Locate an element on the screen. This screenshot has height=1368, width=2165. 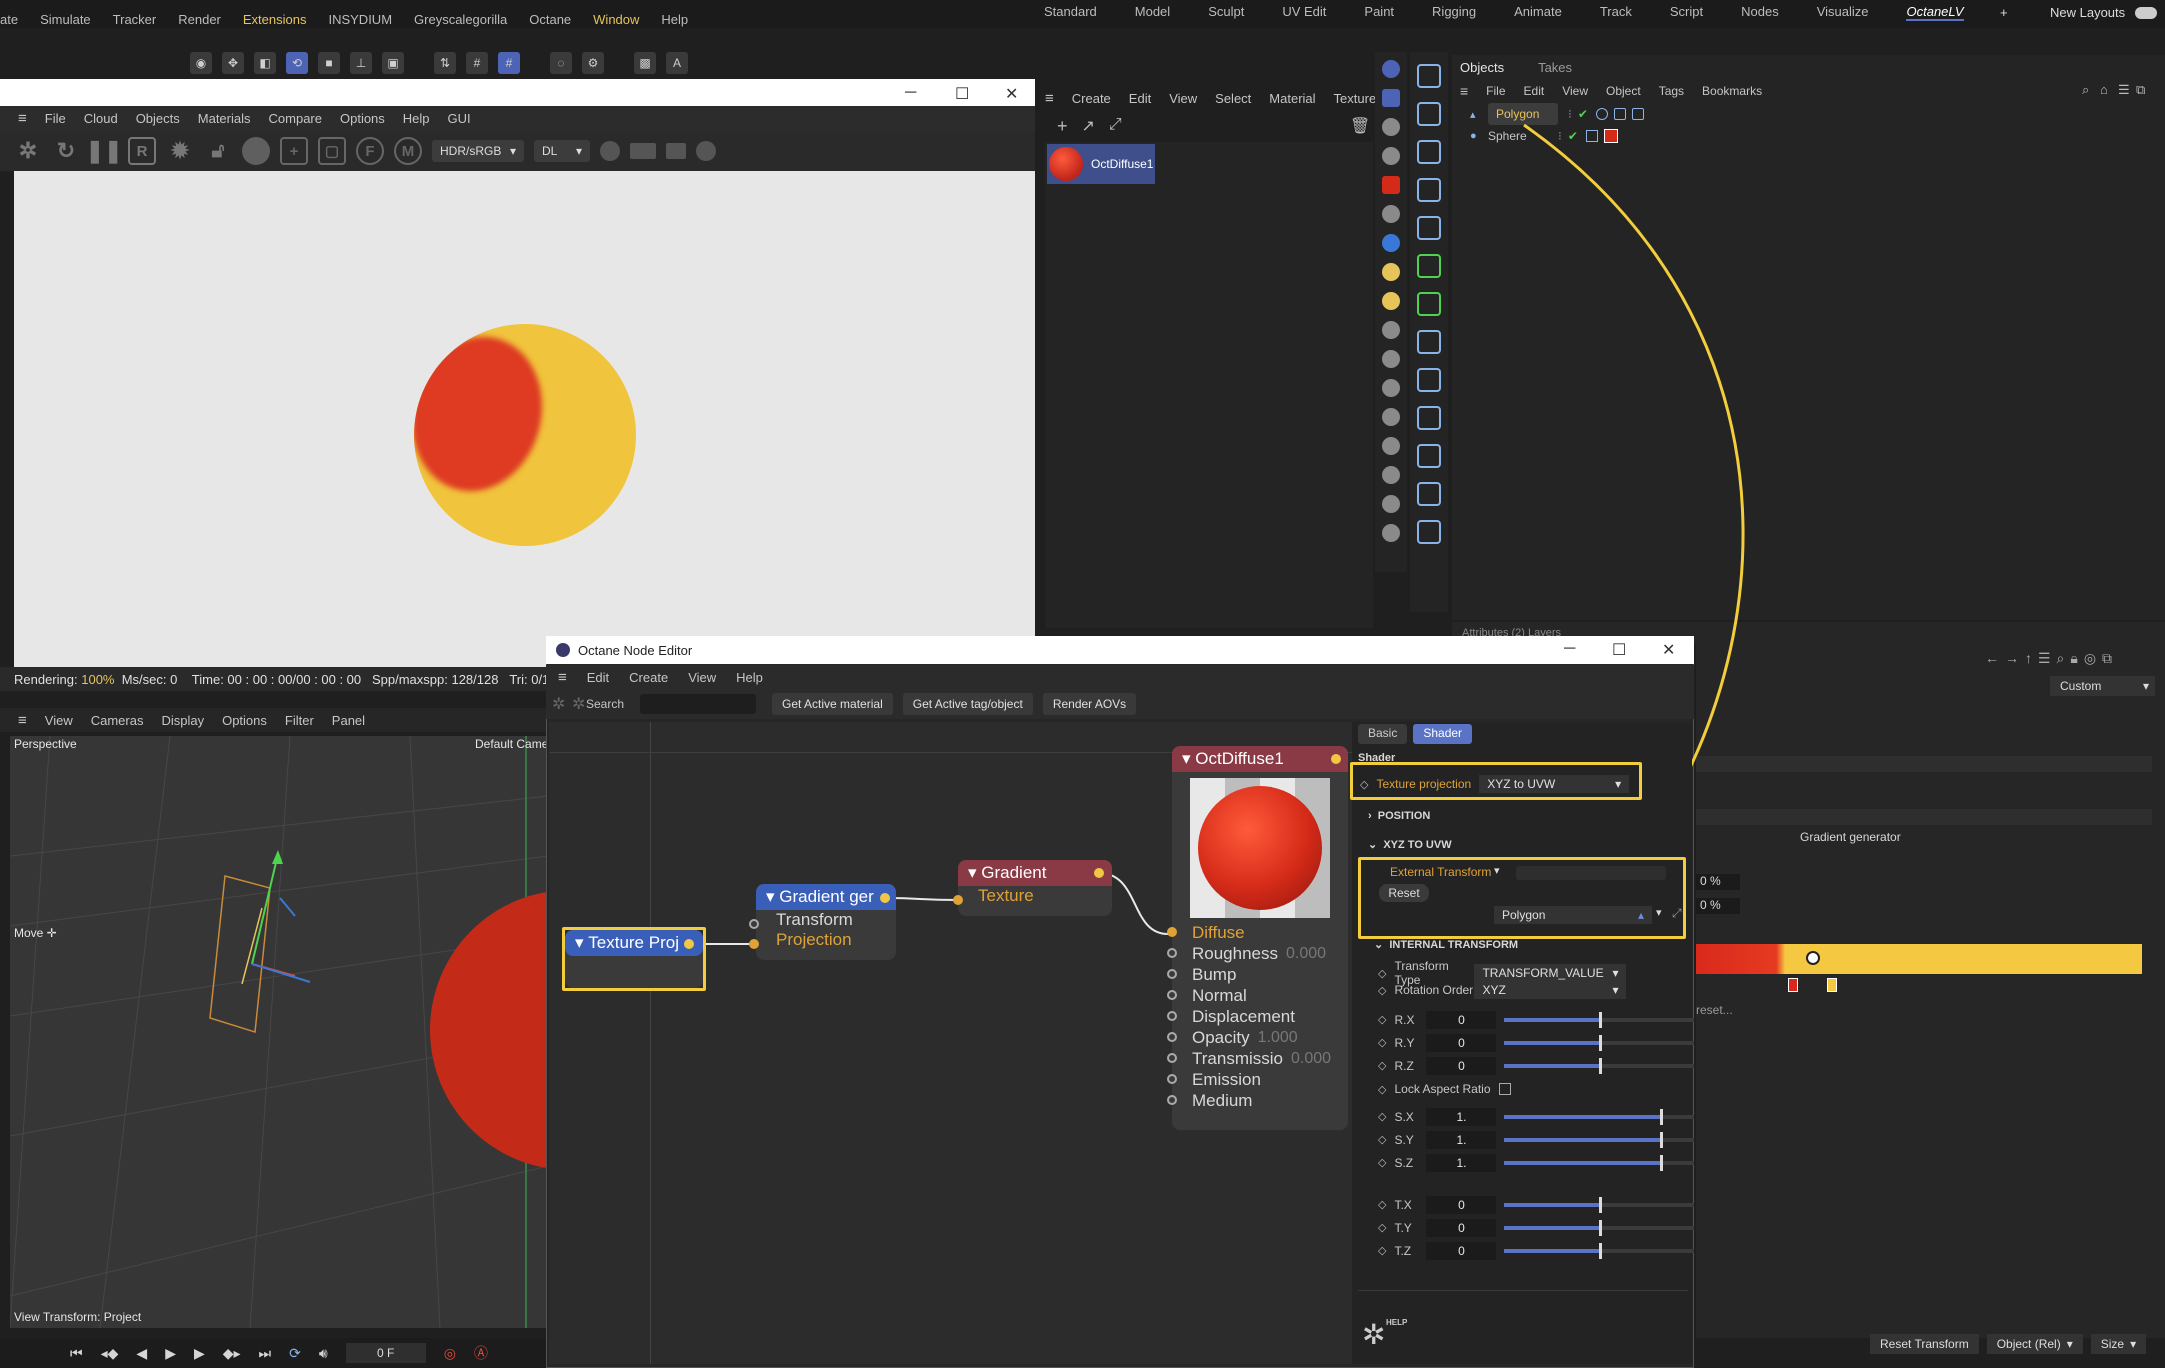
layout-tab-track: Track is located at coordinates (1616, 12).